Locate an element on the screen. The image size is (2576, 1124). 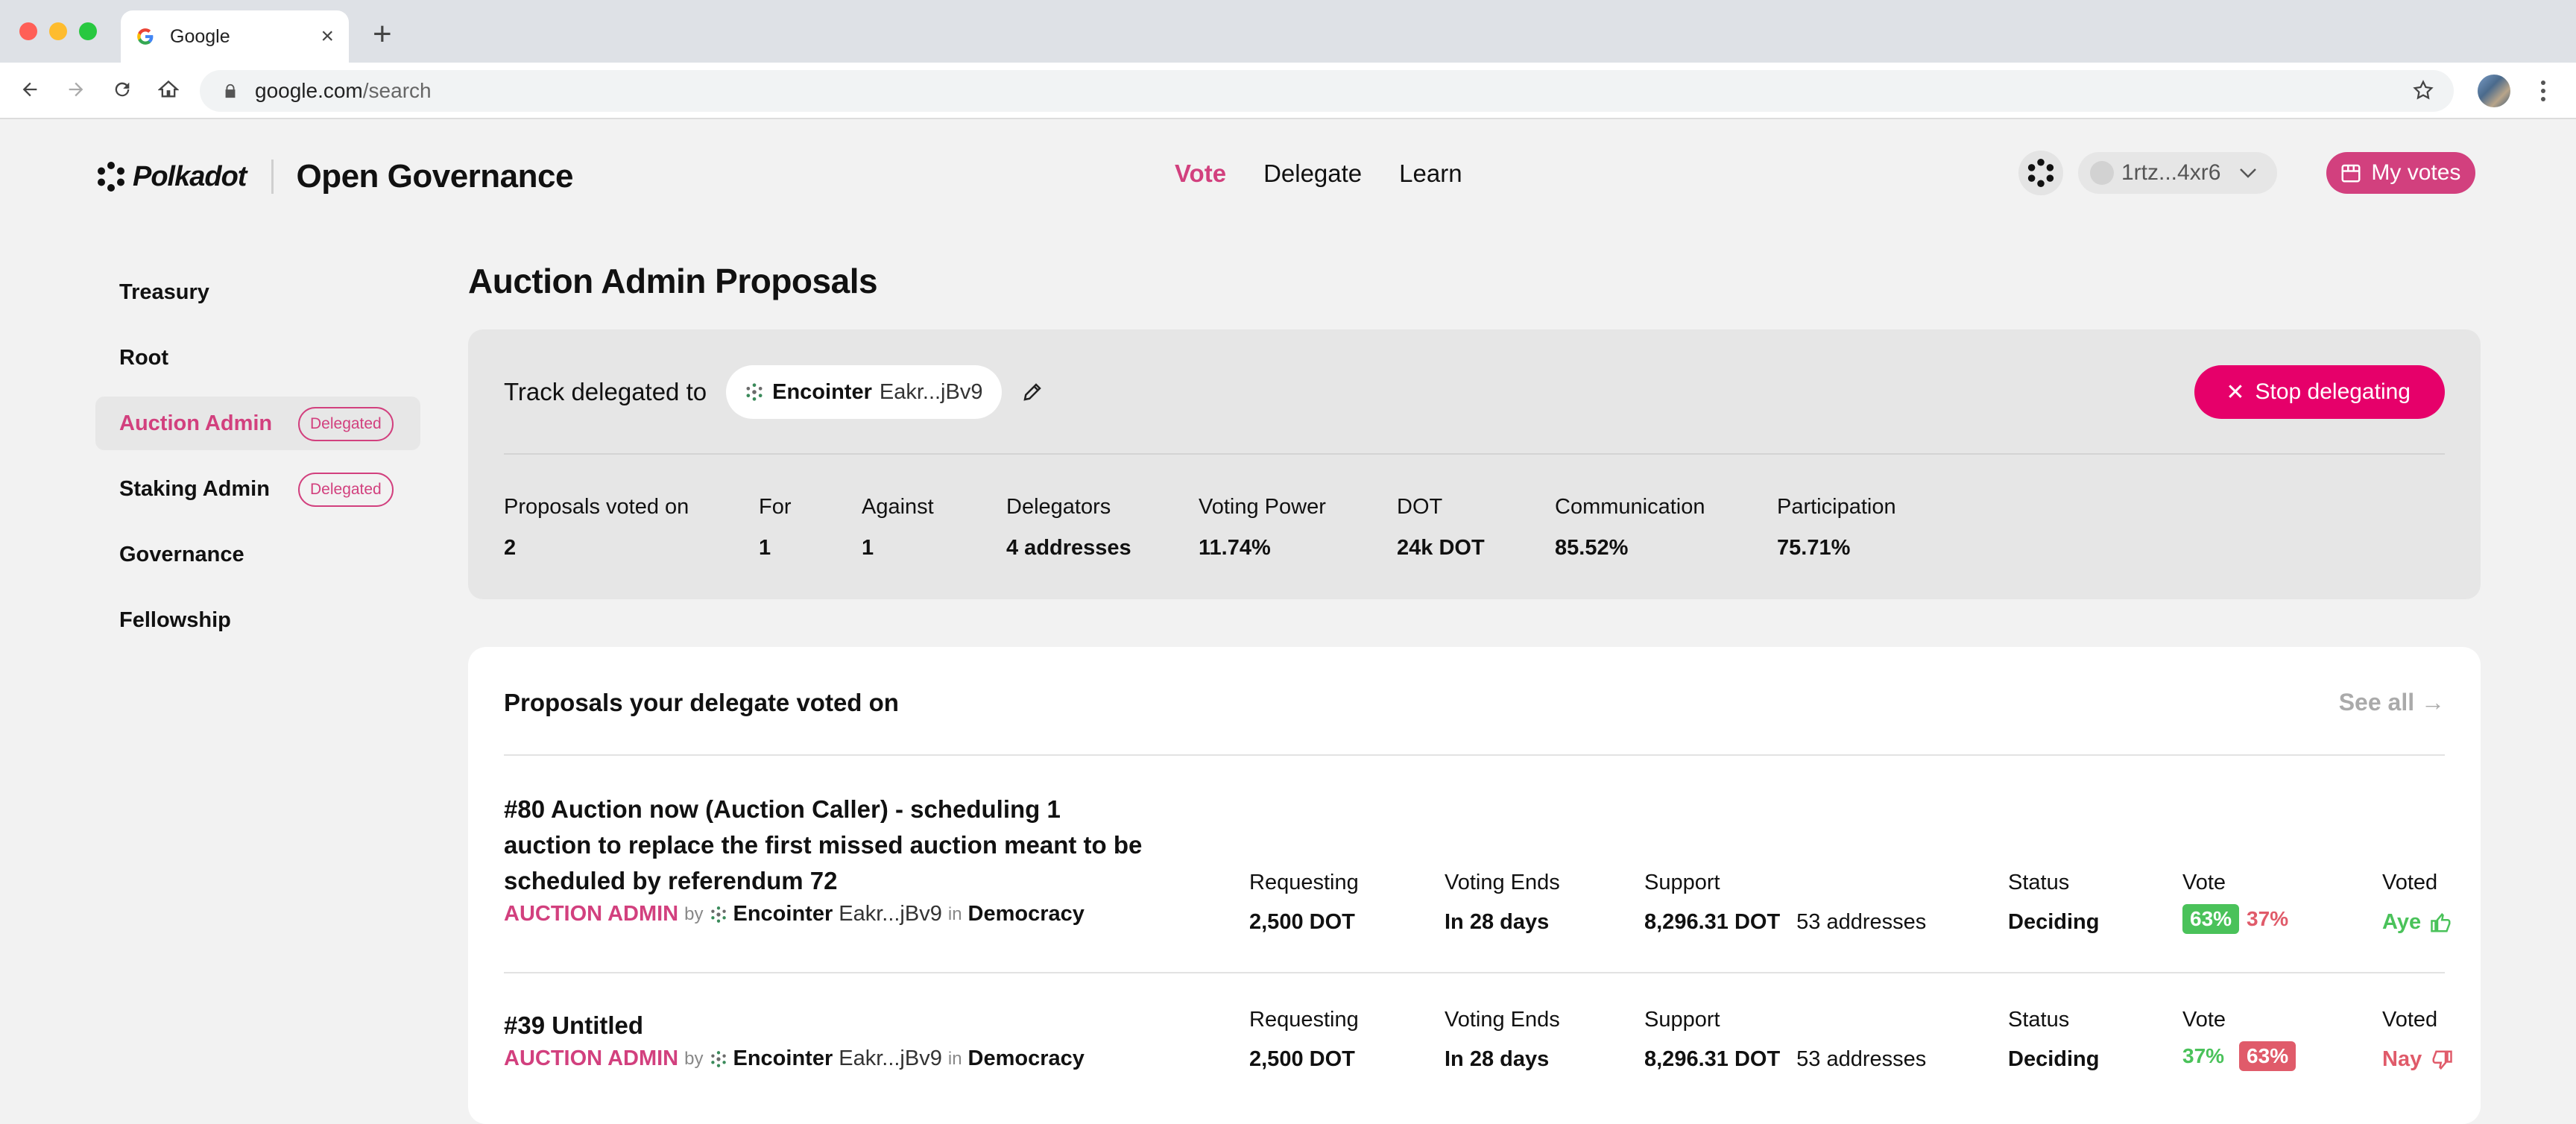
sidebar-item-label: Governance is located at coordinates (181, 554).